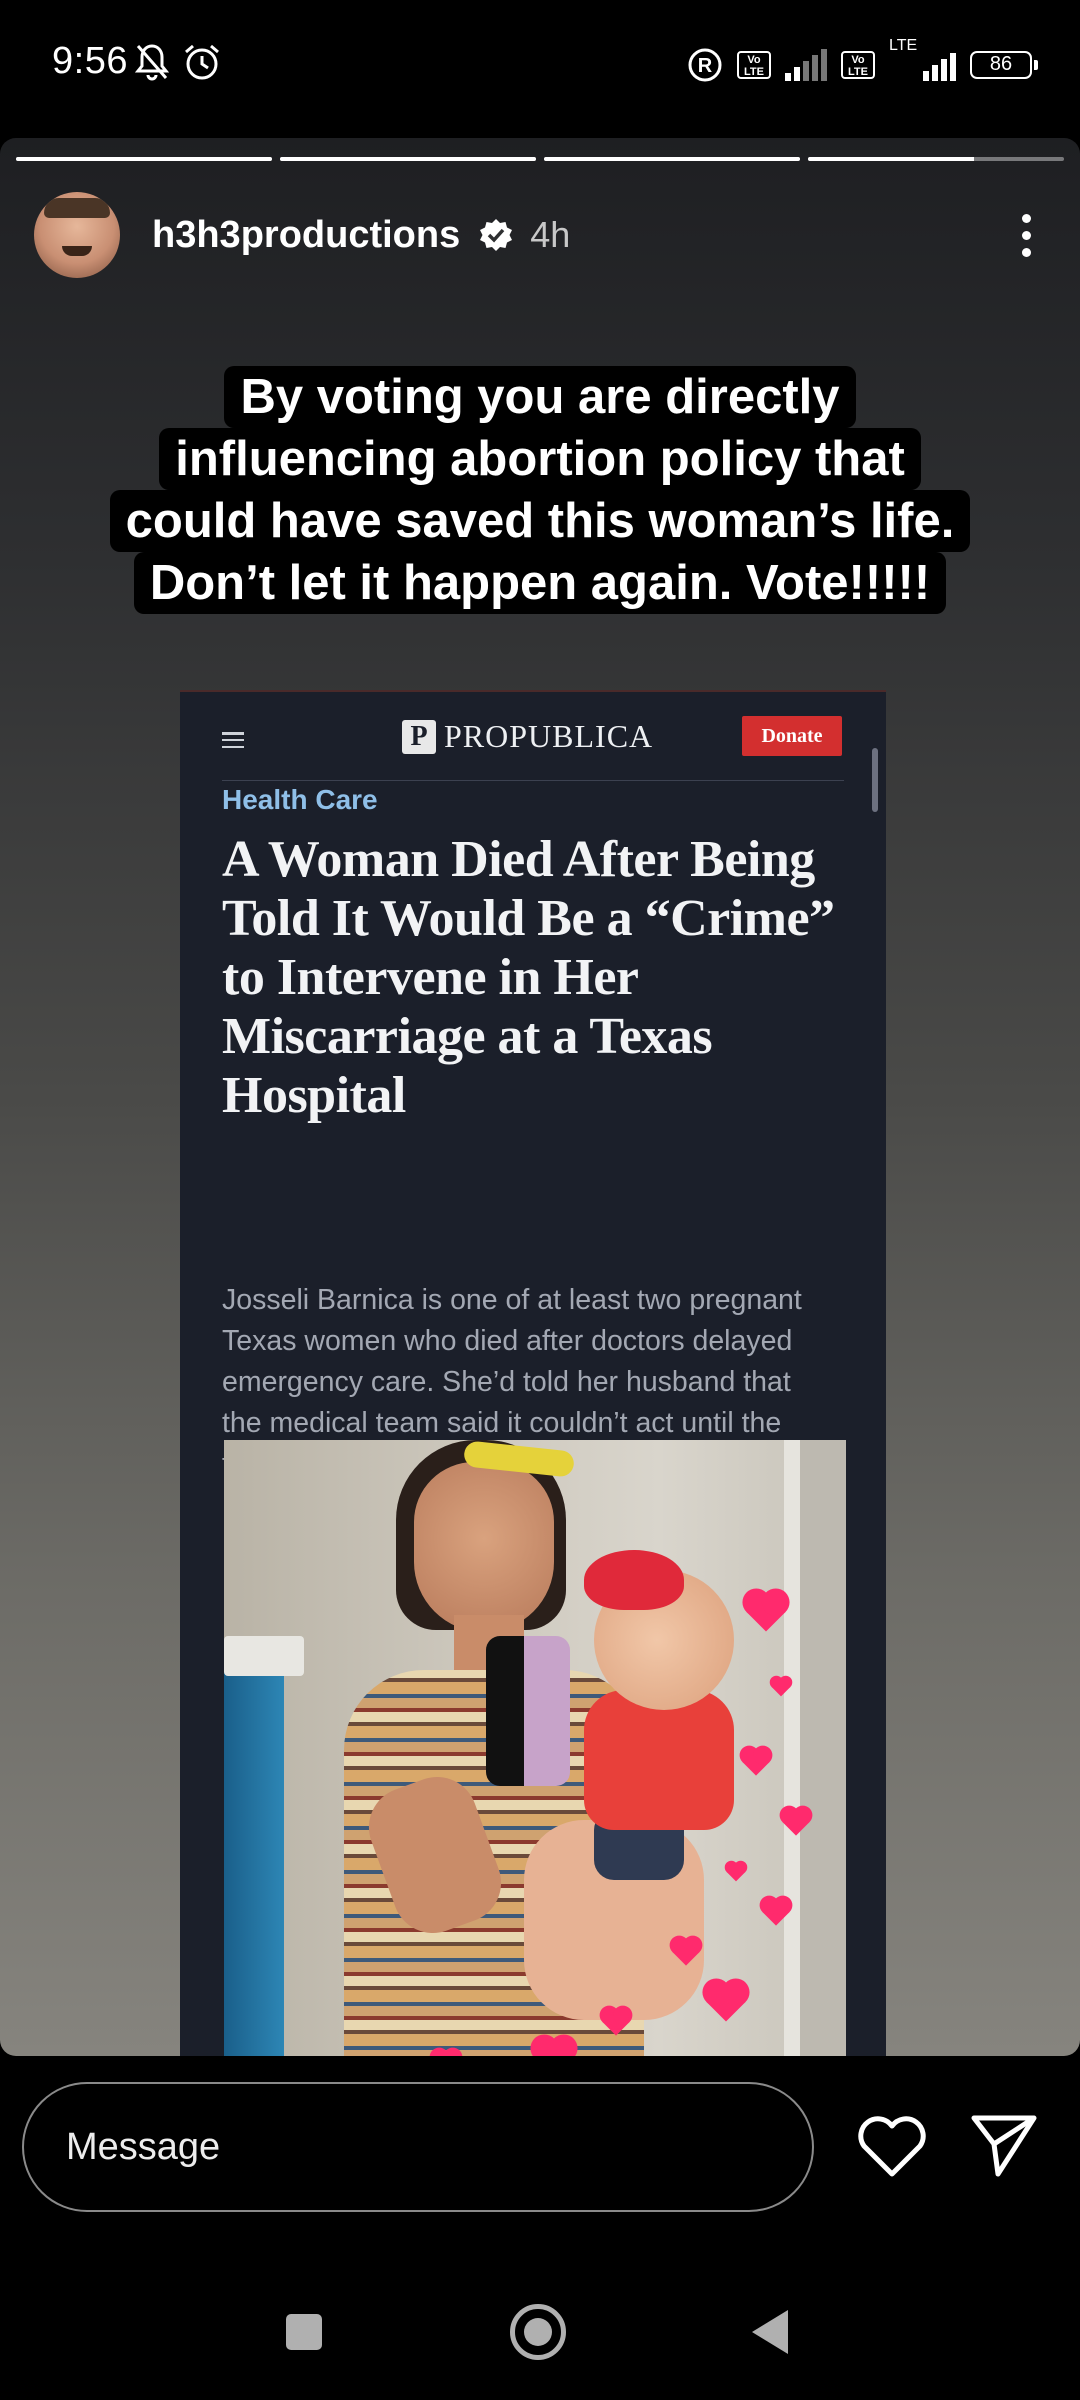  What do you see at coordinates (754, 65) in the screenshot?
I see `volte-badge: Vo LTE` at bounding box center [754, 65].